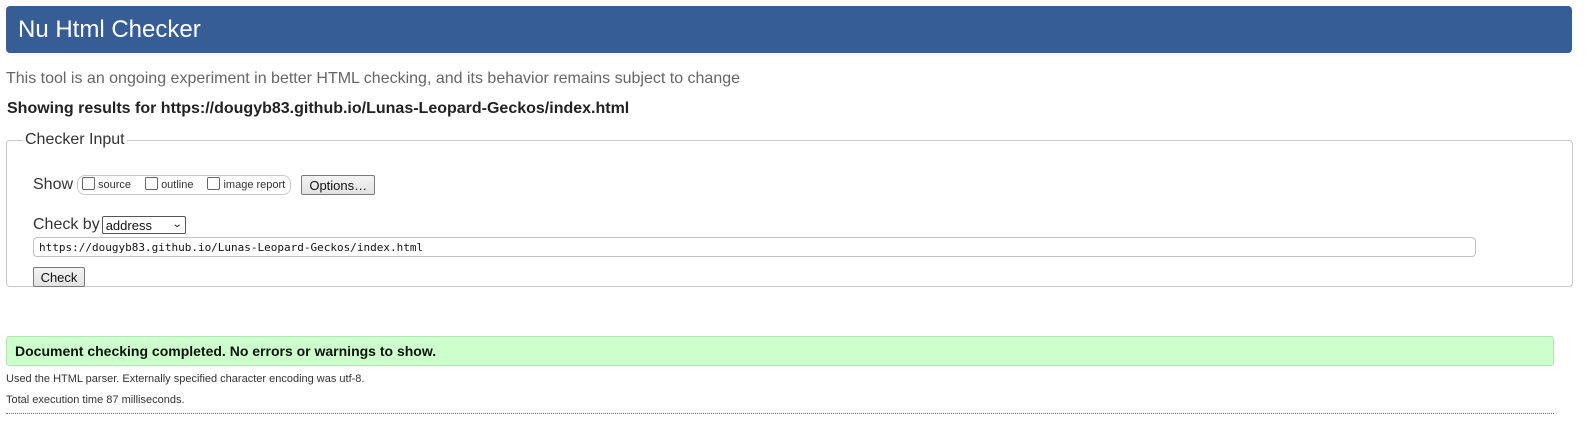 Image resolution: width=1587 pixels, height=436 pixels. I want to click on execution-time: Total execution time 87 milliseconds., so click(95, 400).